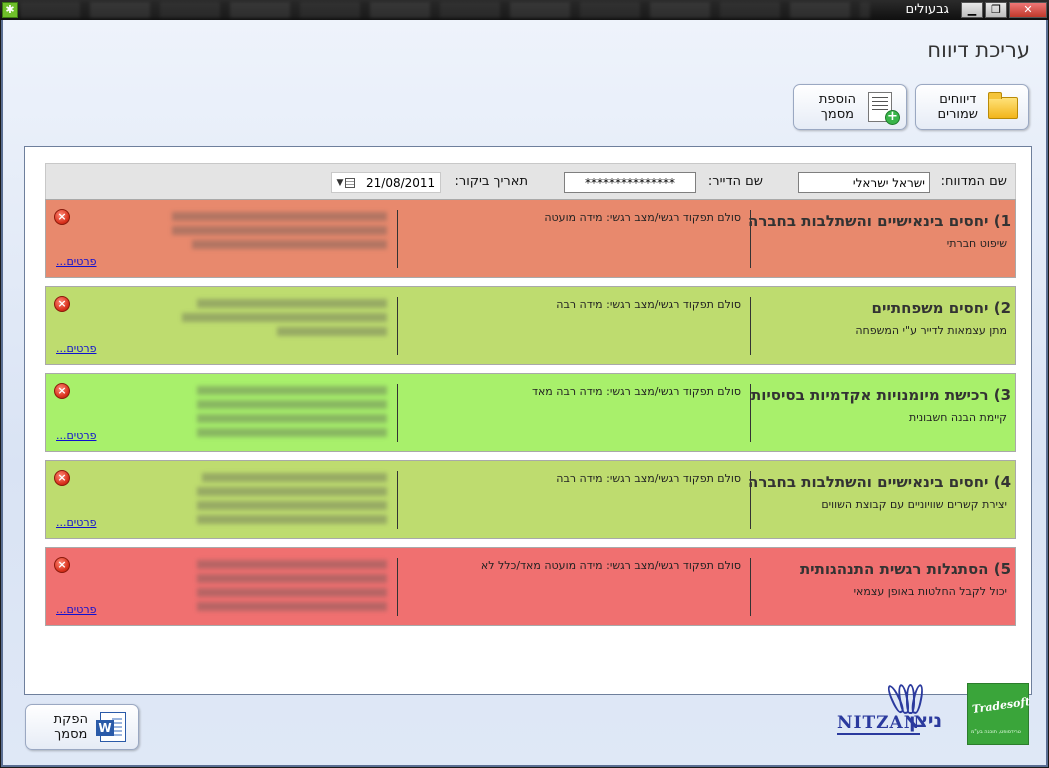  What do you see at coordinates (1003, 107) in the screenshot?
I see `folder-icon` at bounding box center [1003, 107].